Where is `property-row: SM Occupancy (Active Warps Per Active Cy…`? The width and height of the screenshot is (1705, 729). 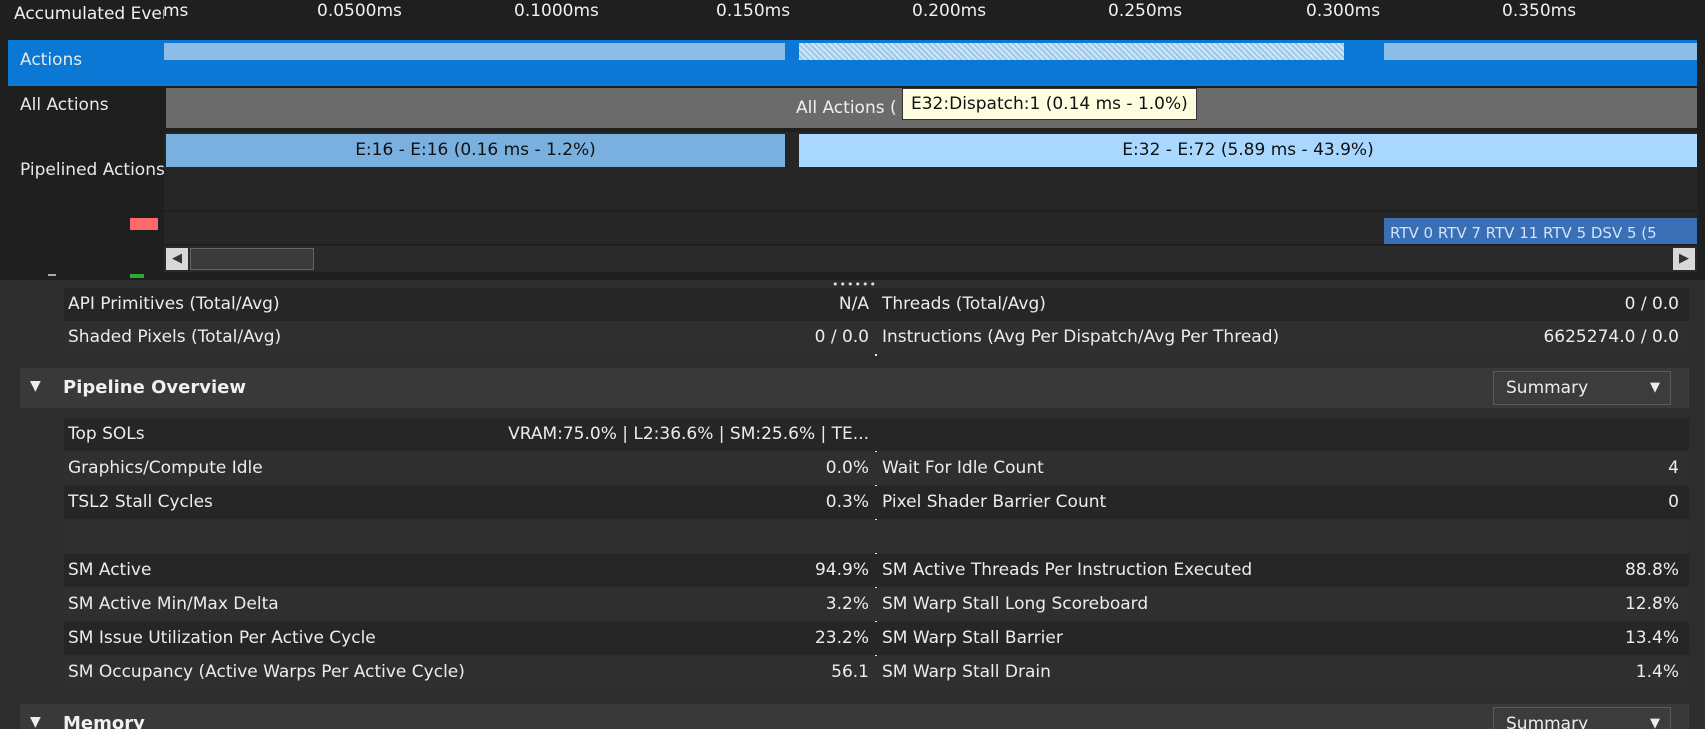 property-row: SM Occupancy (Active Warps Per Active Cy… is located at coordinates (876, 672).